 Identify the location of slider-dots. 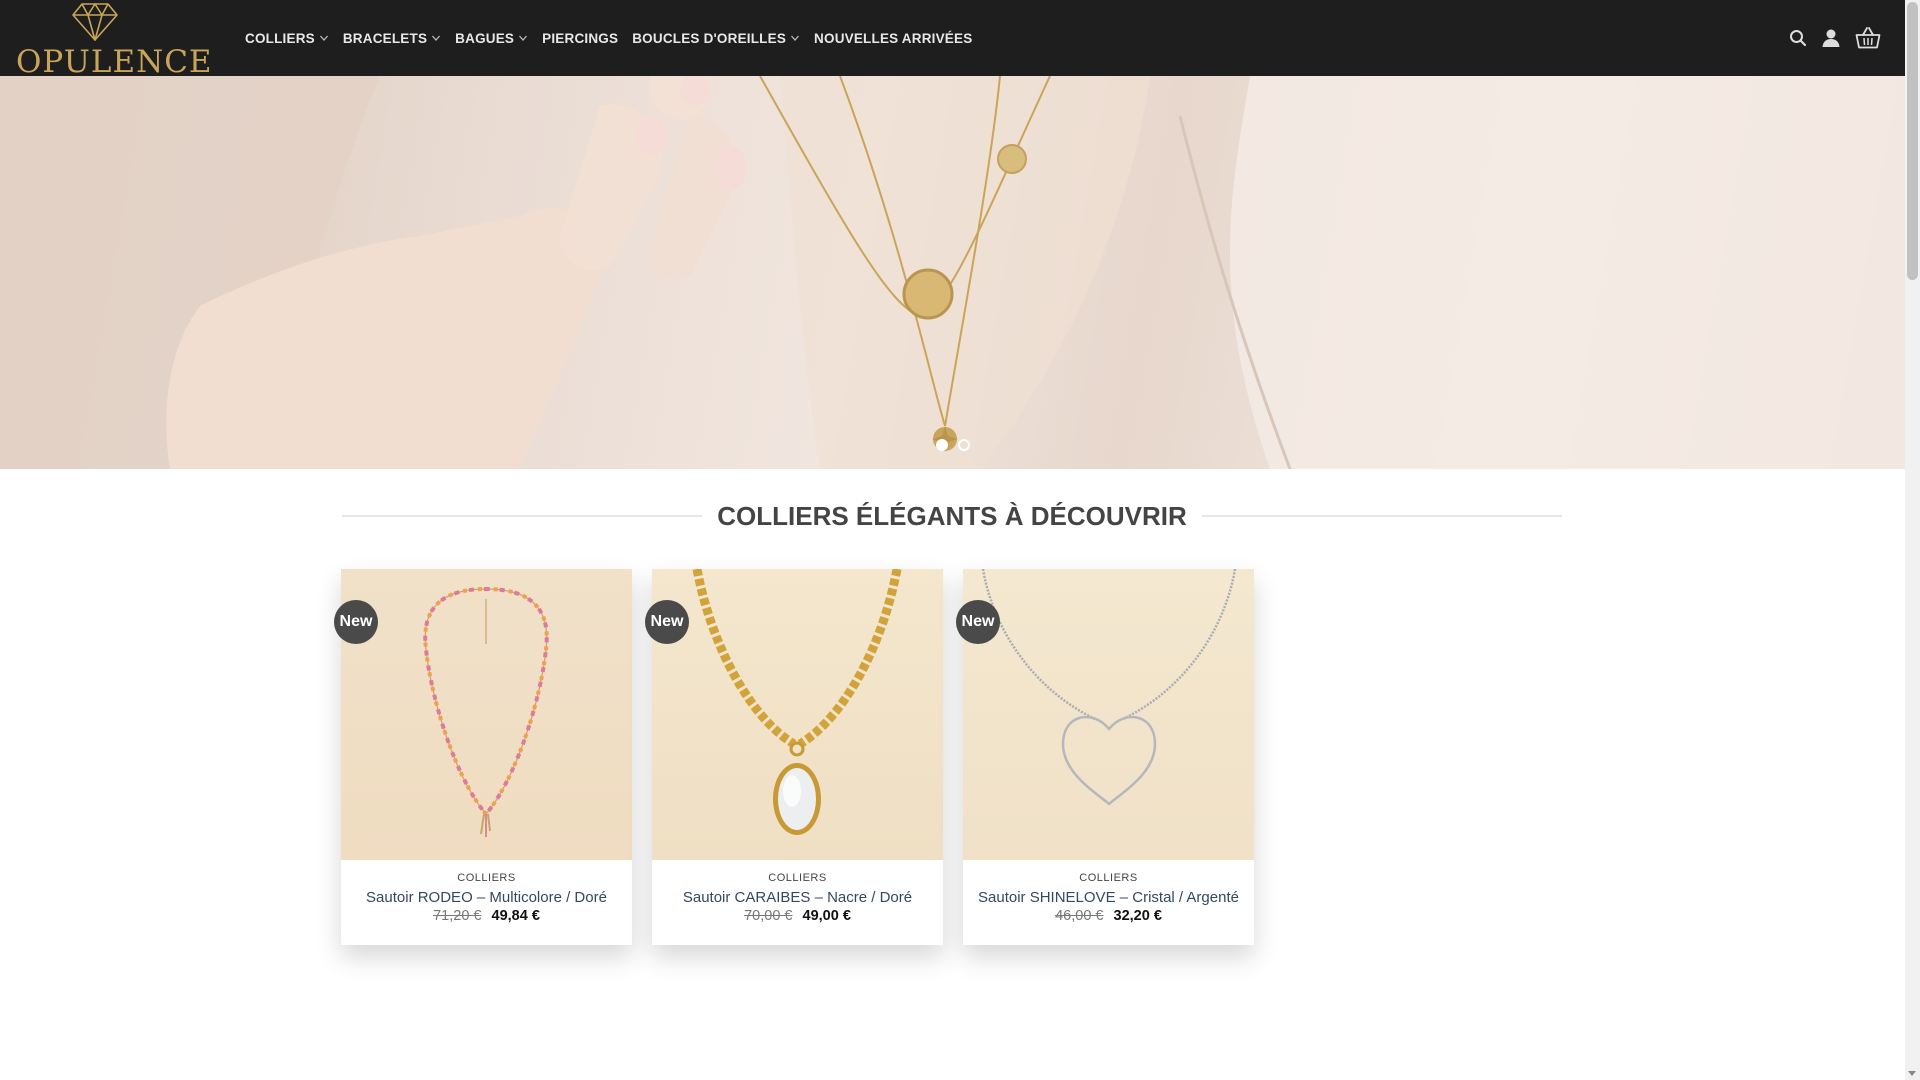
(958, 445).